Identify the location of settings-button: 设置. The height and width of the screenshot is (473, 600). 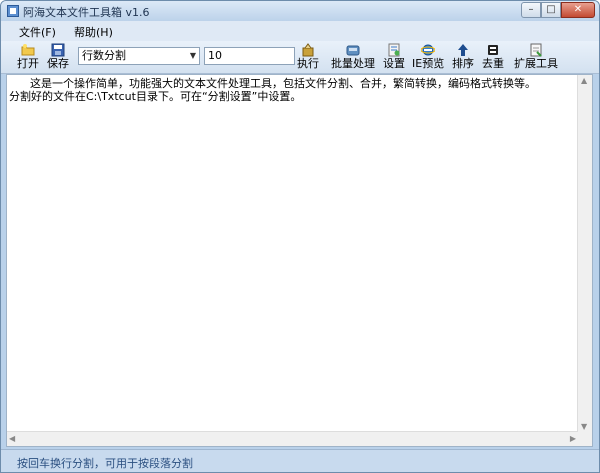
(394, 57).